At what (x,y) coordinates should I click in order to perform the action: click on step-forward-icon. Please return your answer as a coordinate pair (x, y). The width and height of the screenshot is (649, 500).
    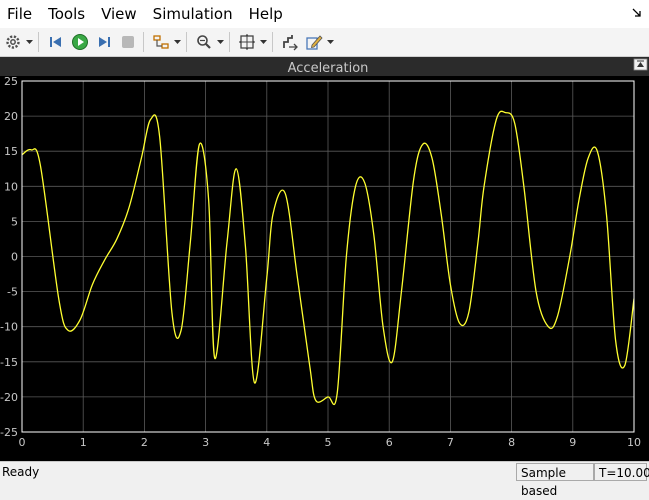
    Looking at the image, I should click on (104, 42).